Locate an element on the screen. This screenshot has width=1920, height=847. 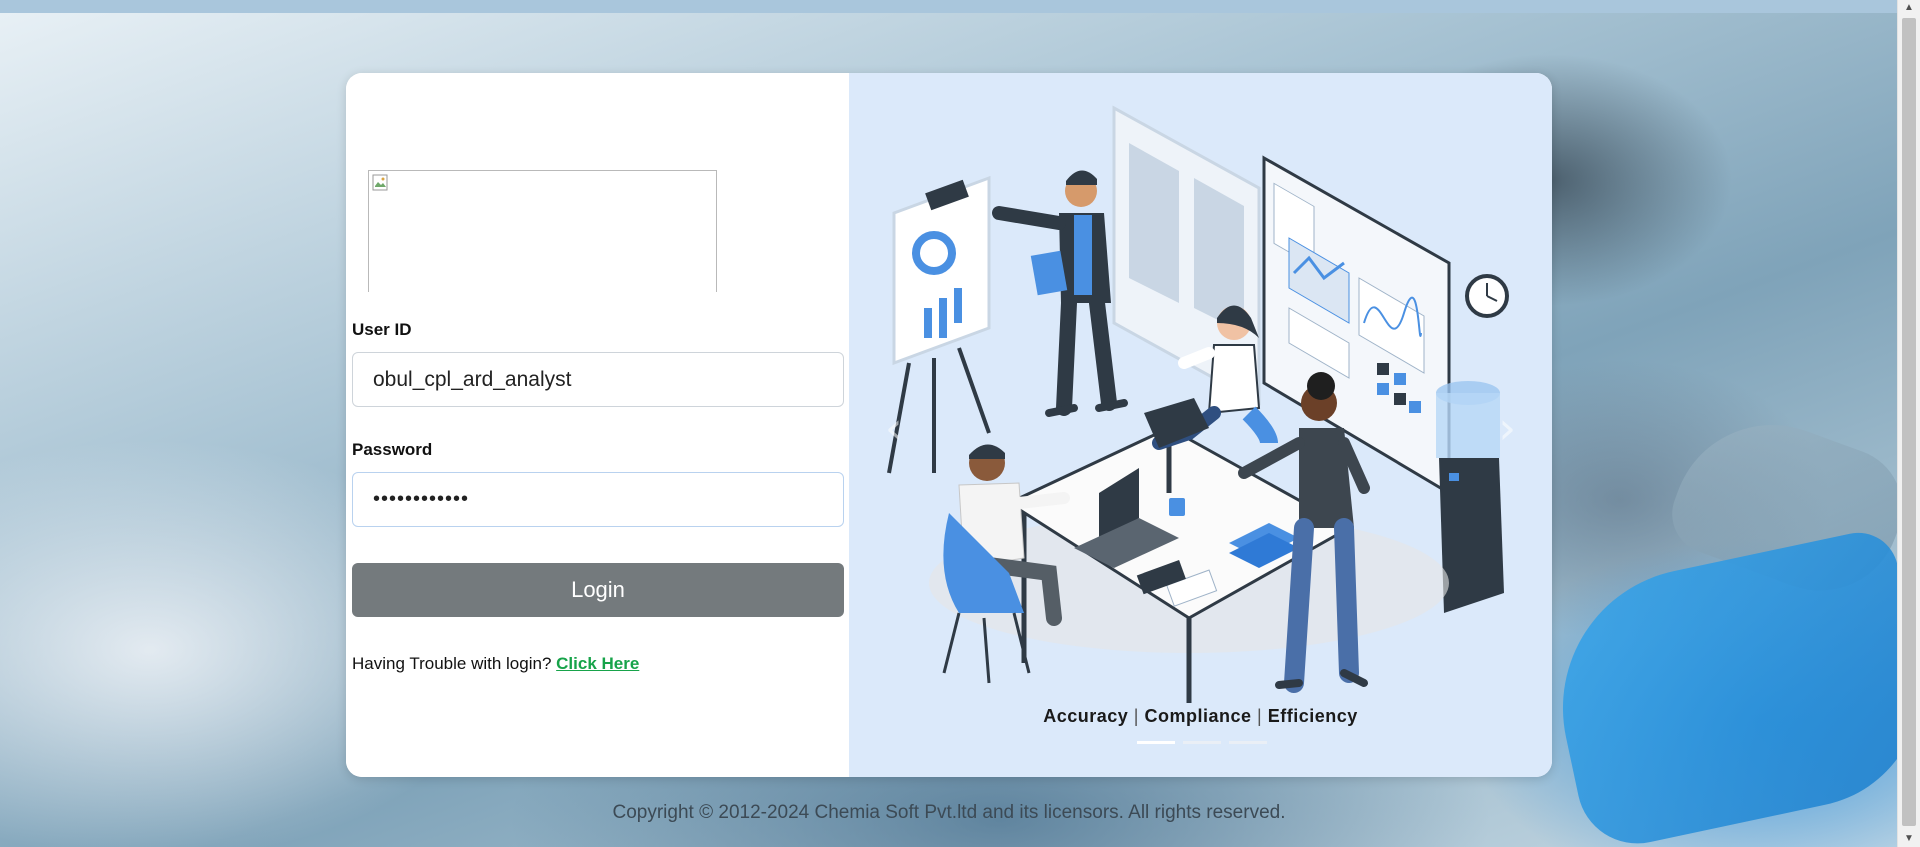
user-id-input: obul_cpl_ard_analyst is located at coordinates (598, 379).